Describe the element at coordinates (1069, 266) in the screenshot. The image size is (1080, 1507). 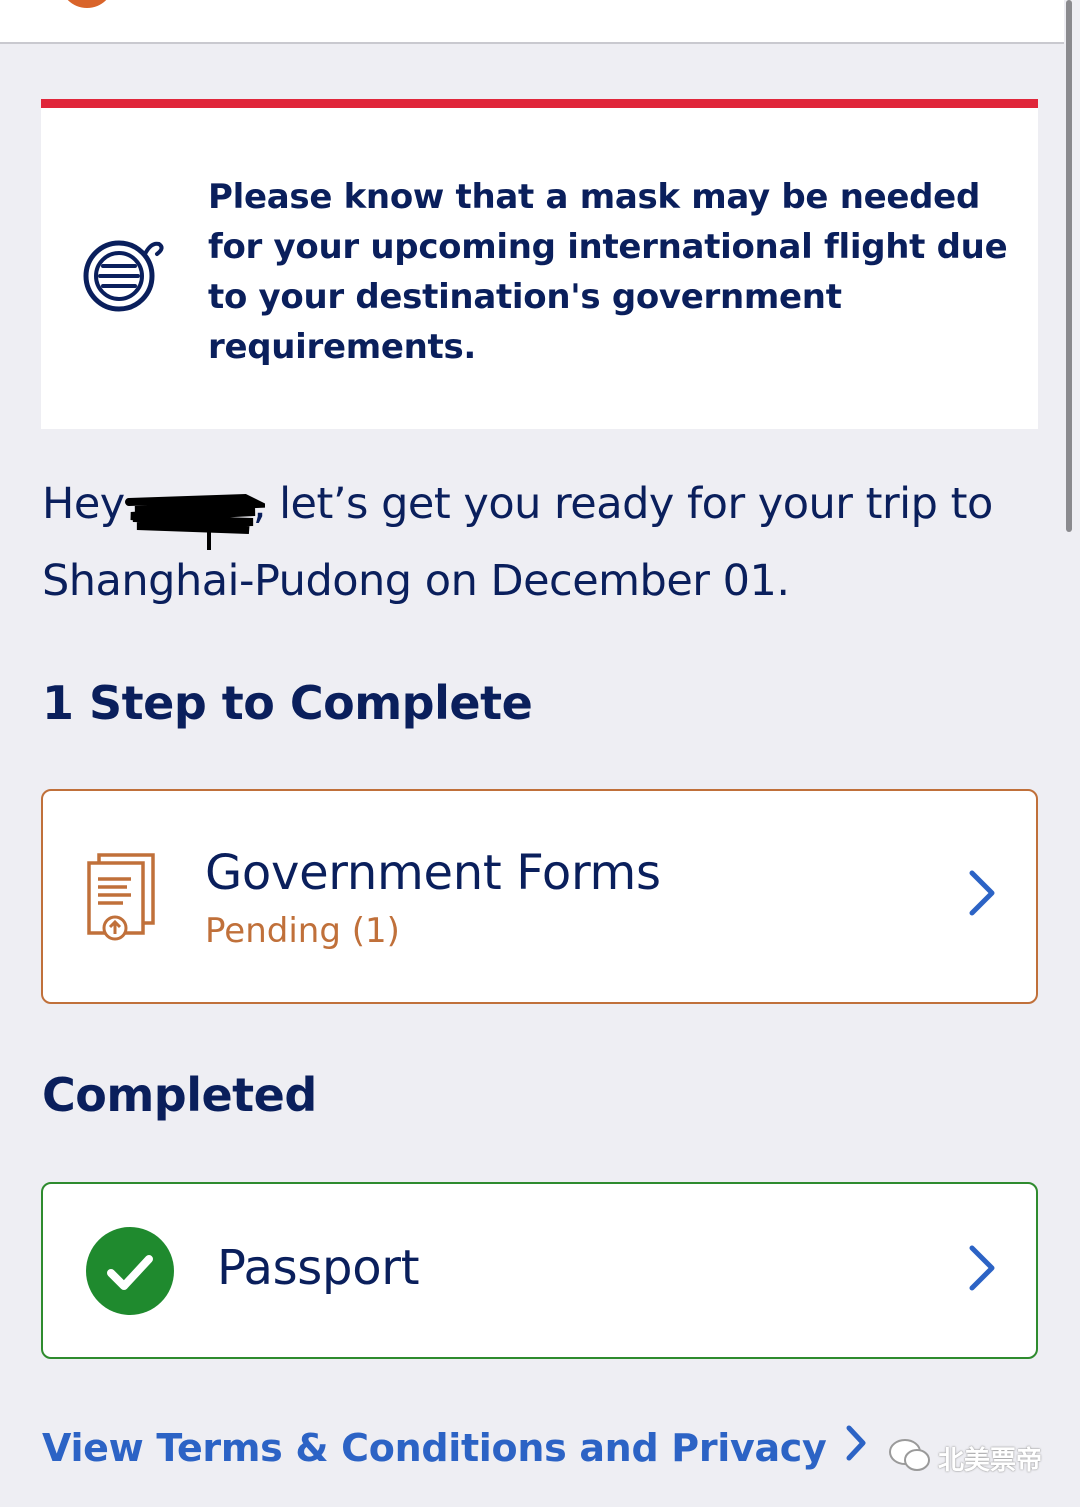
I see `scrollbar` at that location.